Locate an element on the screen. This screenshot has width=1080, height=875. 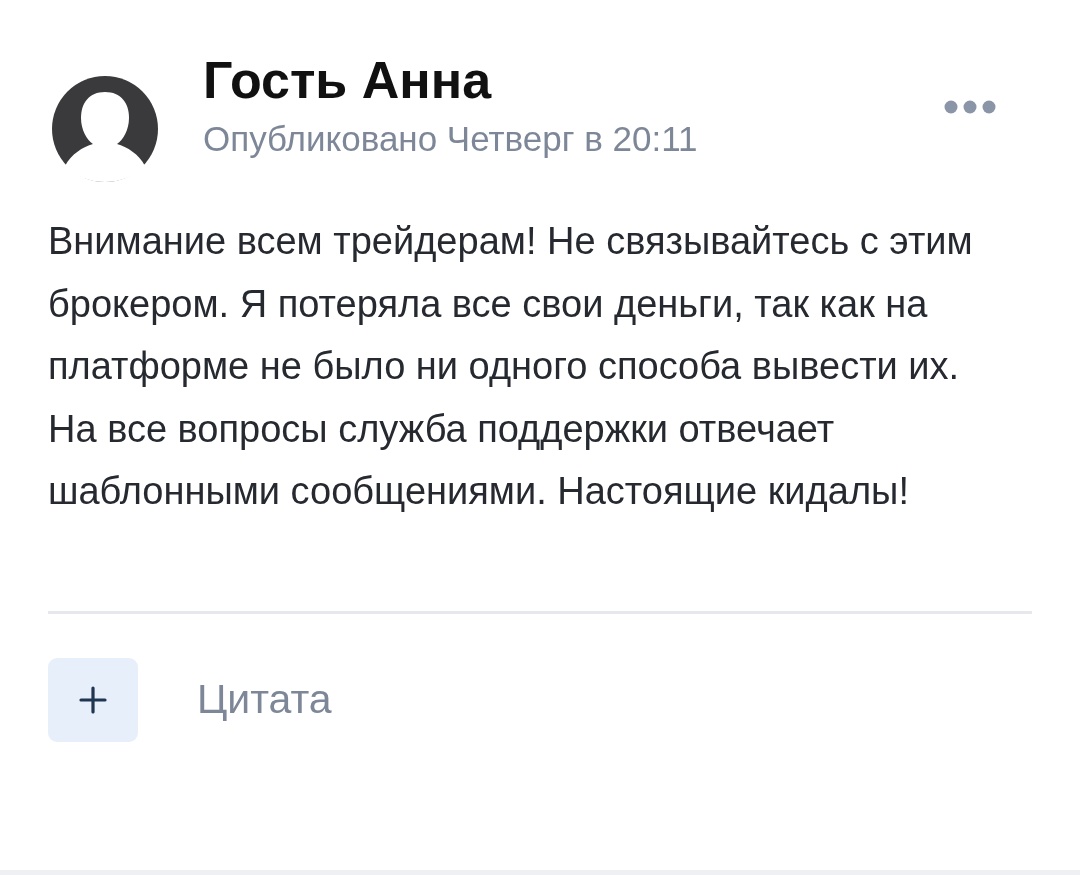
add-button is located at coordinates (93, 699).